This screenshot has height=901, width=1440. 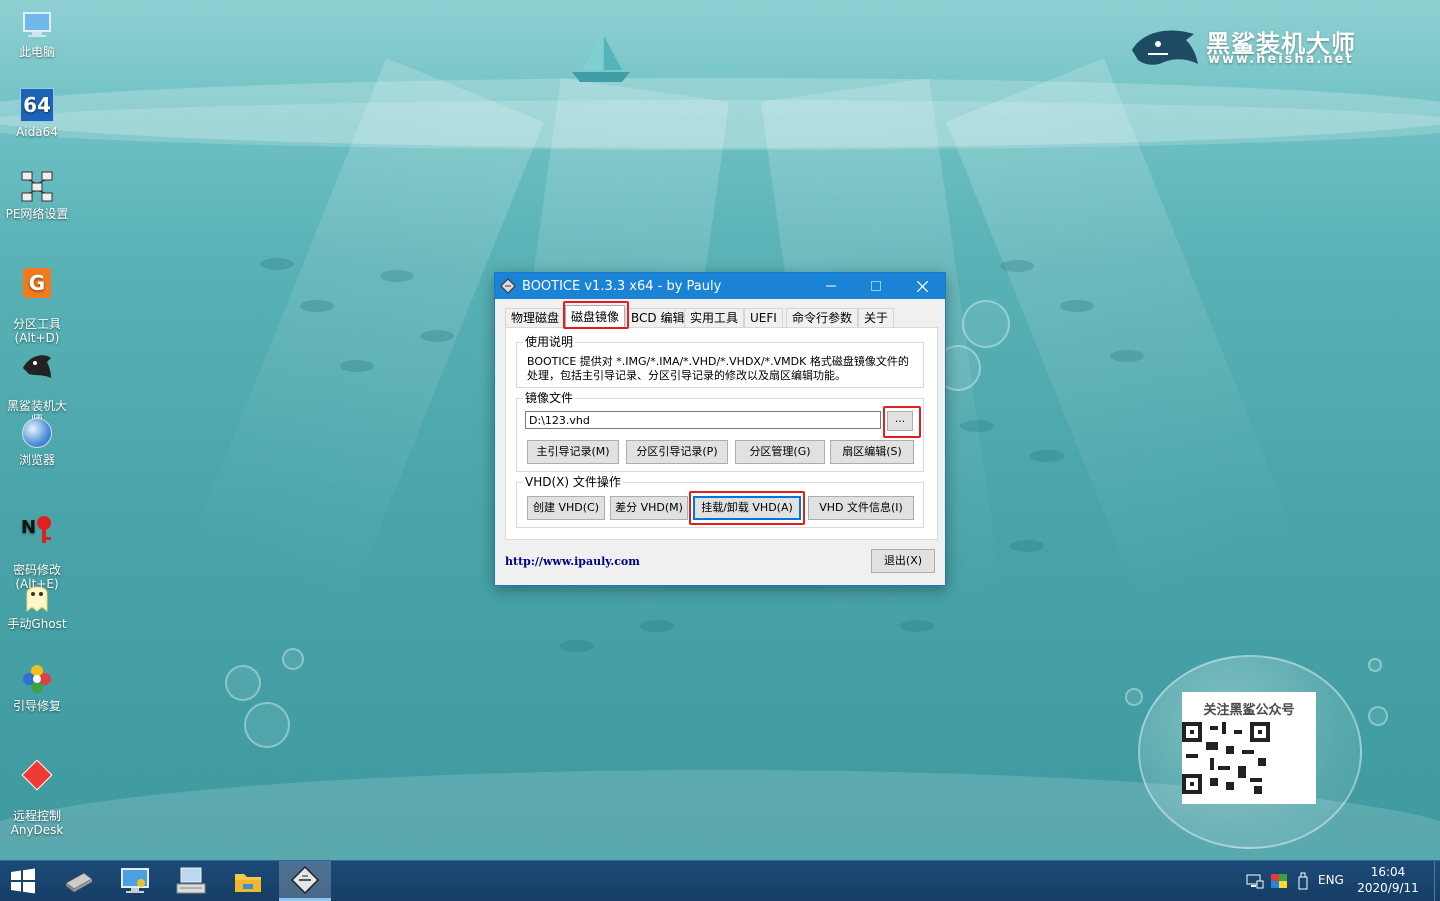 What do you see at coordinates (622, 286) in the screenshot?
I see `window-title: BOOTICE v1.3.3 x64 - by Pauly` at bounding box center [622, 286].